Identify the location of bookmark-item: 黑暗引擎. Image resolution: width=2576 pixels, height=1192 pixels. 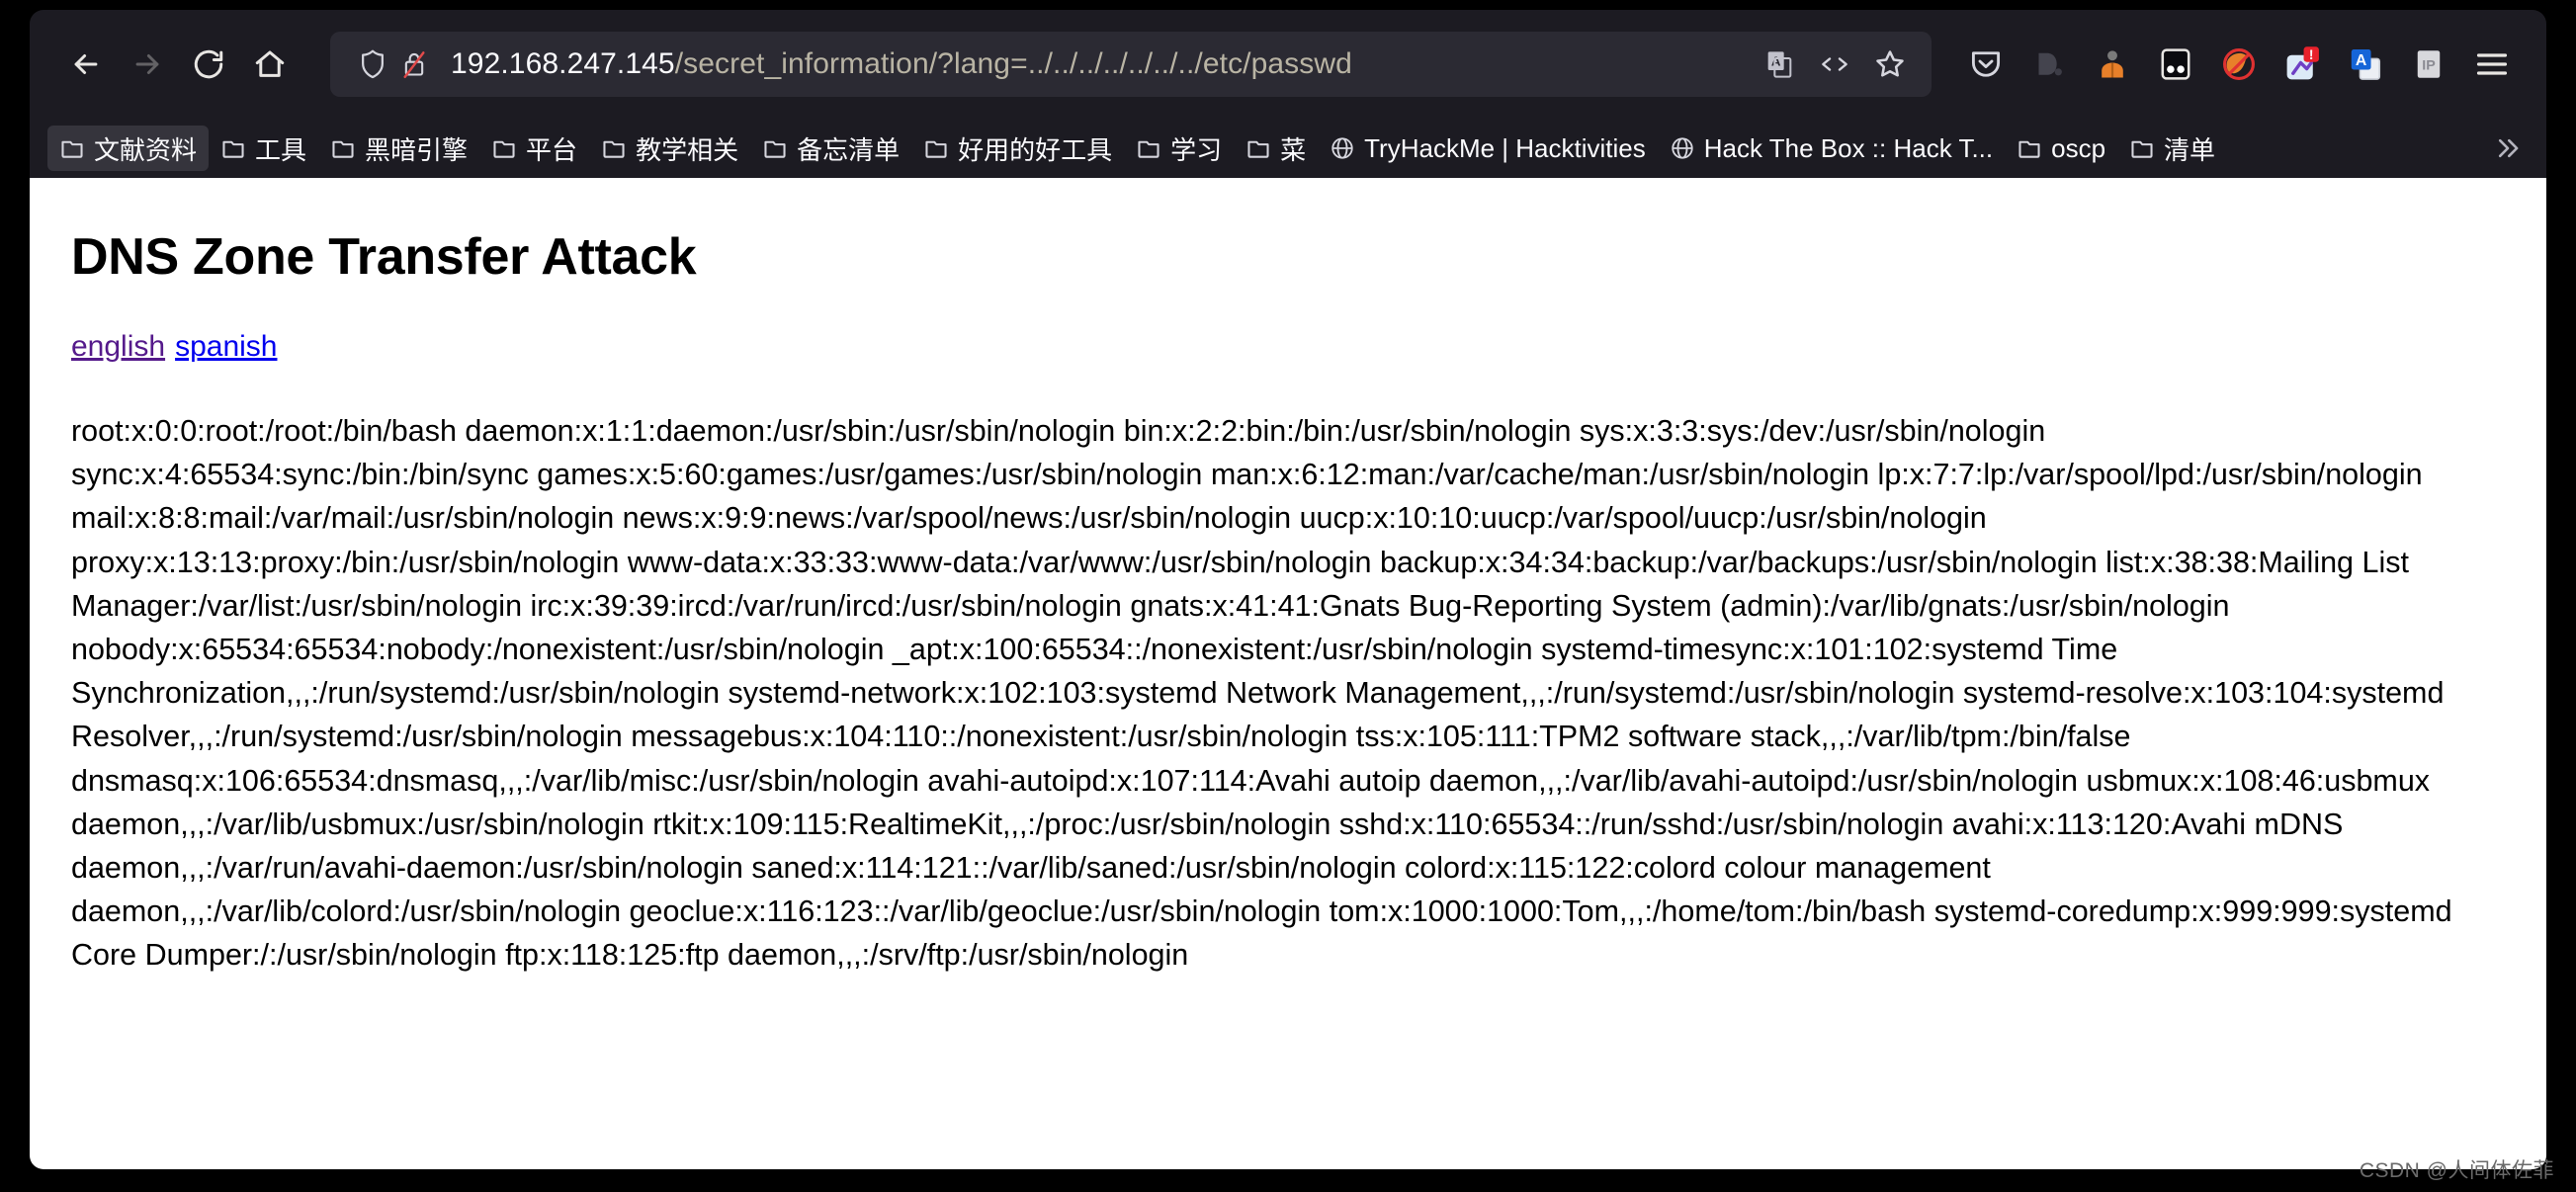
(398, 148).